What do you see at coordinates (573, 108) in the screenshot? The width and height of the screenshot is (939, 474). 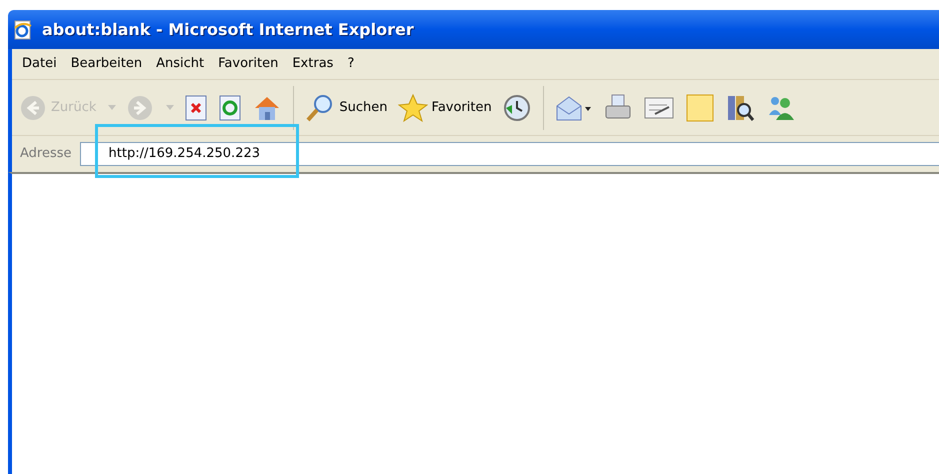 I see `envelope-icon` at bounding box center [573, 108].